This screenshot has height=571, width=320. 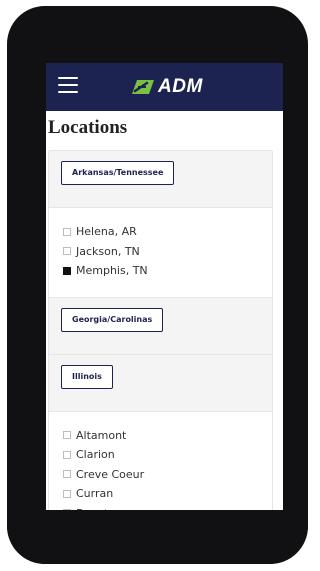 What do you see at coordinates (143, 87) in the screenshot?
I see `adm-leaf-logo-icon` at bounding box center [143, 87].